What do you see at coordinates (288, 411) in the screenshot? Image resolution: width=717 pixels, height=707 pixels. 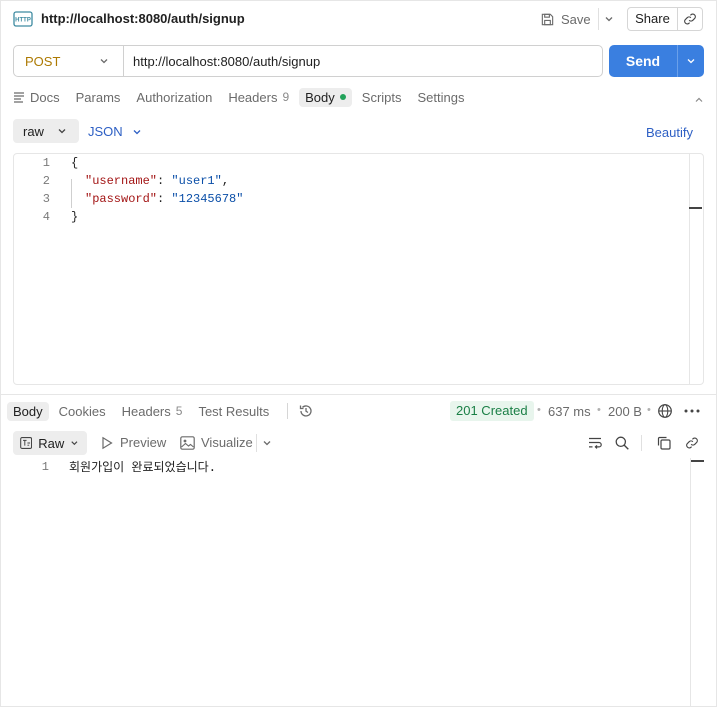 I see `tab-separator` at bounding box center [288, 411].